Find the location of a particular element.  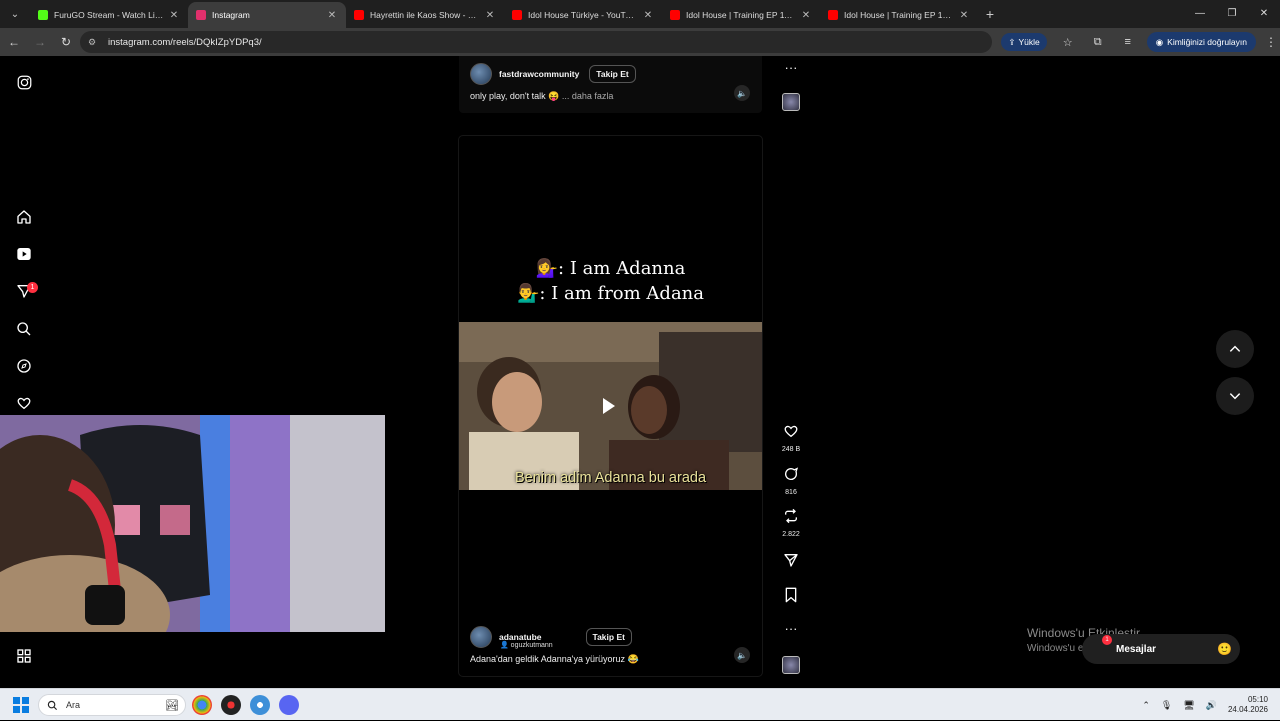

like-button: 248 B is located at coordinates (791, 438).